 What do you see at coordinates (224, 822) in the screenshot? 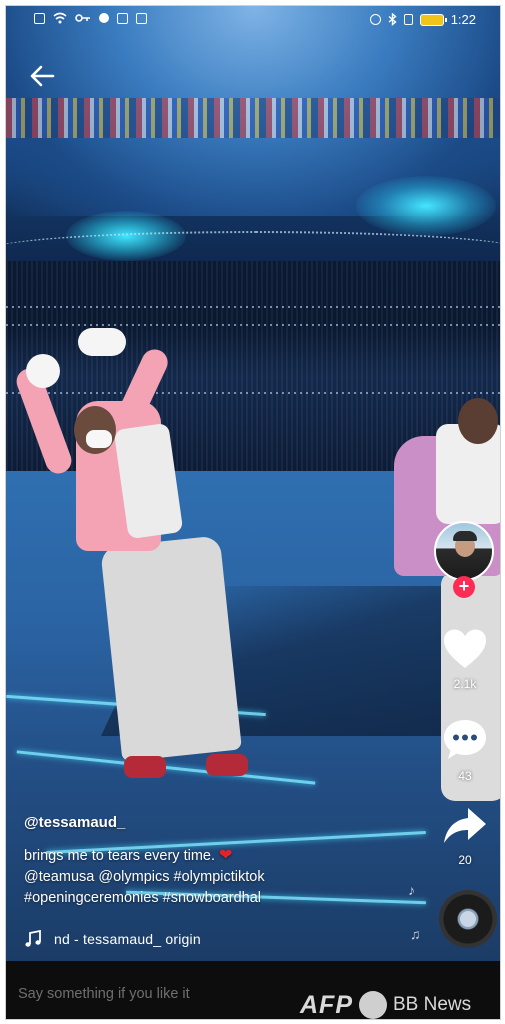
I see `creator-username: @tessamaud_` at bounding box center [224, 822].